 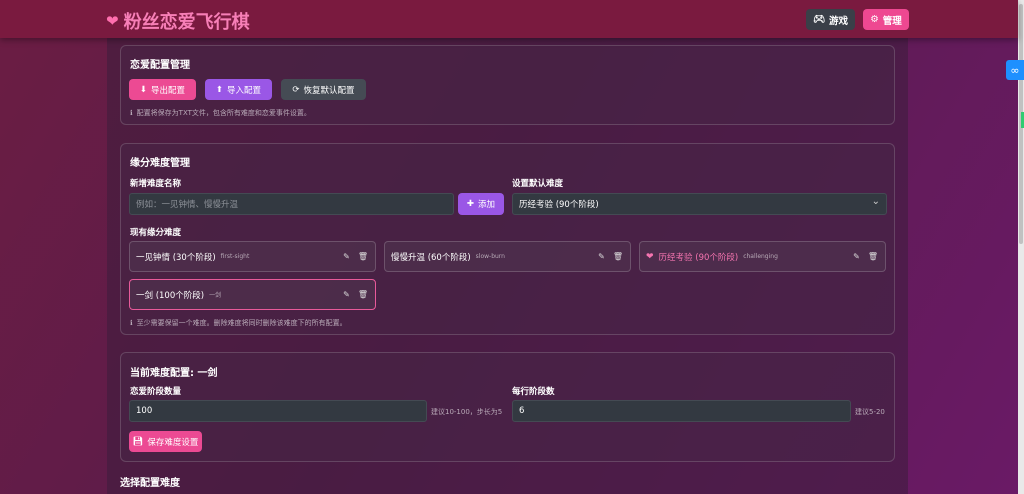 I want to click on stages-hint: 建议10-100，步长为5, so click(x=467, y=412).